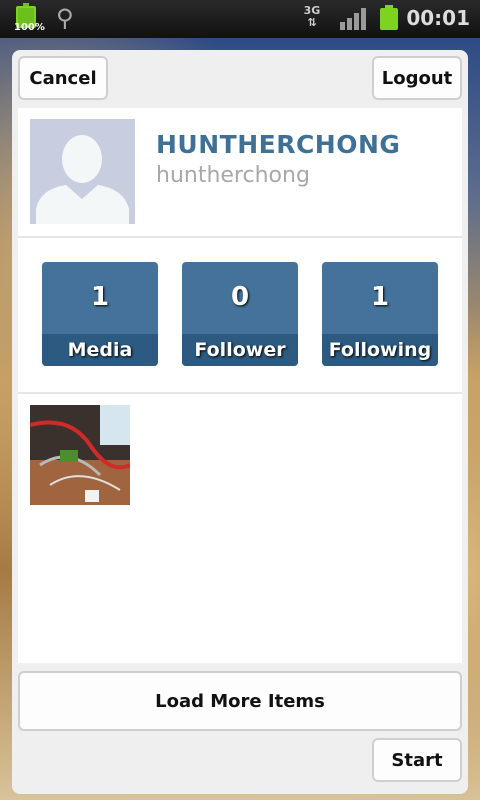 This screenshot has width=480, height=800. Describe the element at coordinates (240, 19) in the screenshot. I see `status-bar: 100% ⚲ 3G ⇅ 00:01` at that location.